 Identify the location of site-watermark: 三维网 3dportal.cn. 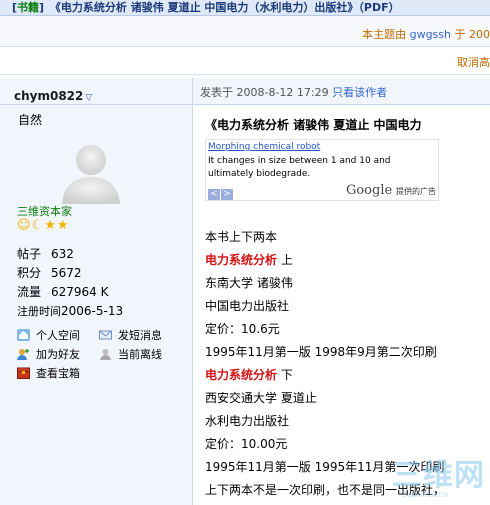
(441, 477).